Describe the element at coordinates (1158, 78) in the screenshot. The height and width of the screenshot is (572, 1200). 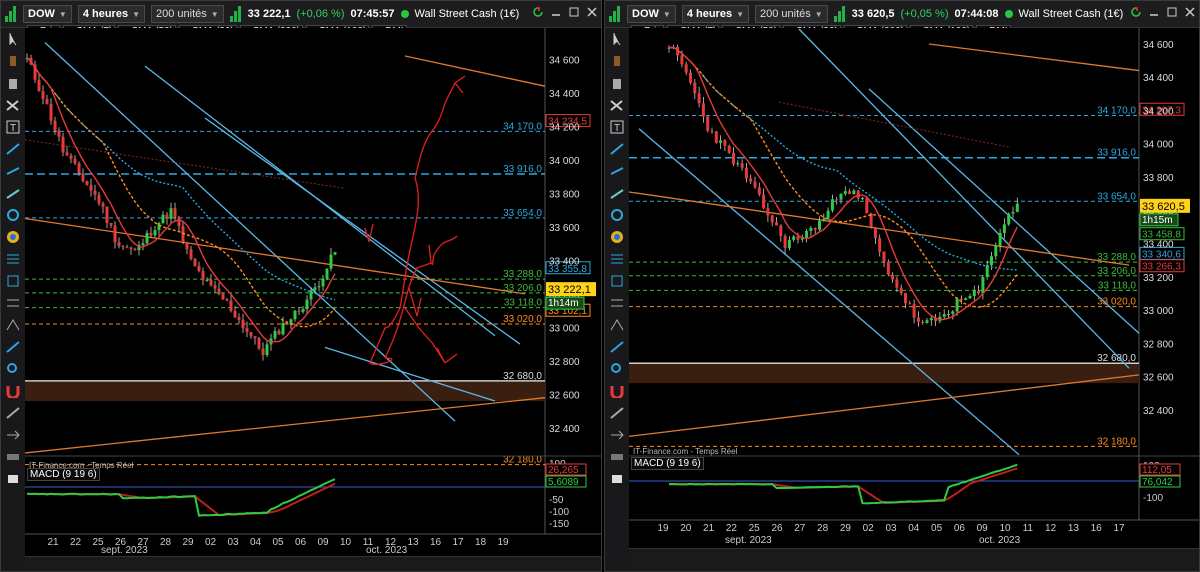
I see `price-tick-label: 34 400` at that location.